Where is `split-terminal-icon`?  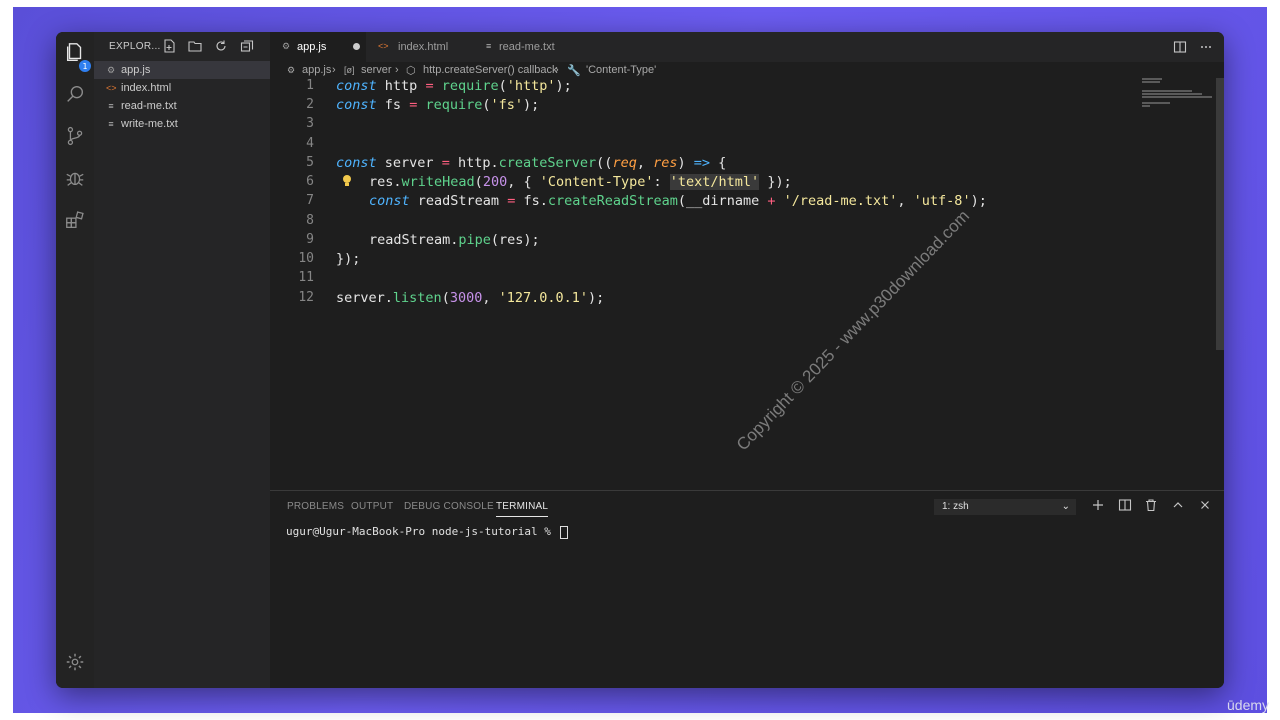
split-terminal-icon is located at coordinates (1125, 505).